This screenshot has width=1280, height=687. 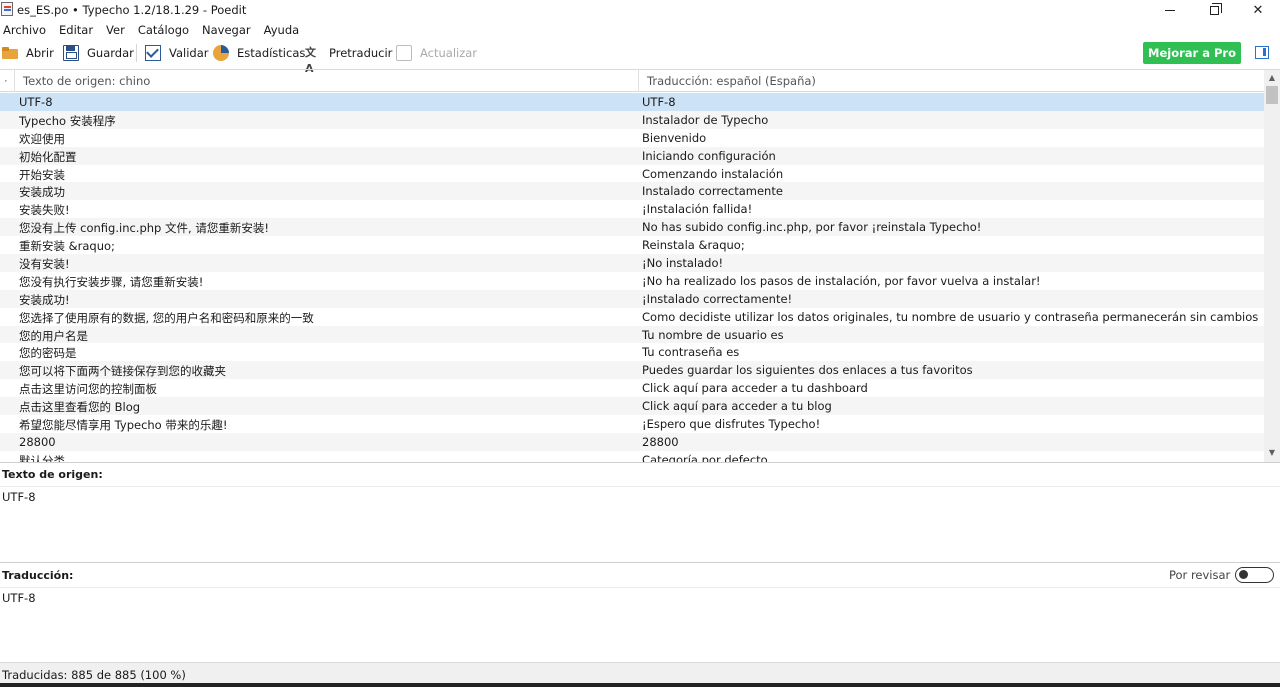 What do you see at coordinates (1272, 453) in the screenshot?
I see `scroll-down-icon: ▼` at bounding box center [1272, 453].